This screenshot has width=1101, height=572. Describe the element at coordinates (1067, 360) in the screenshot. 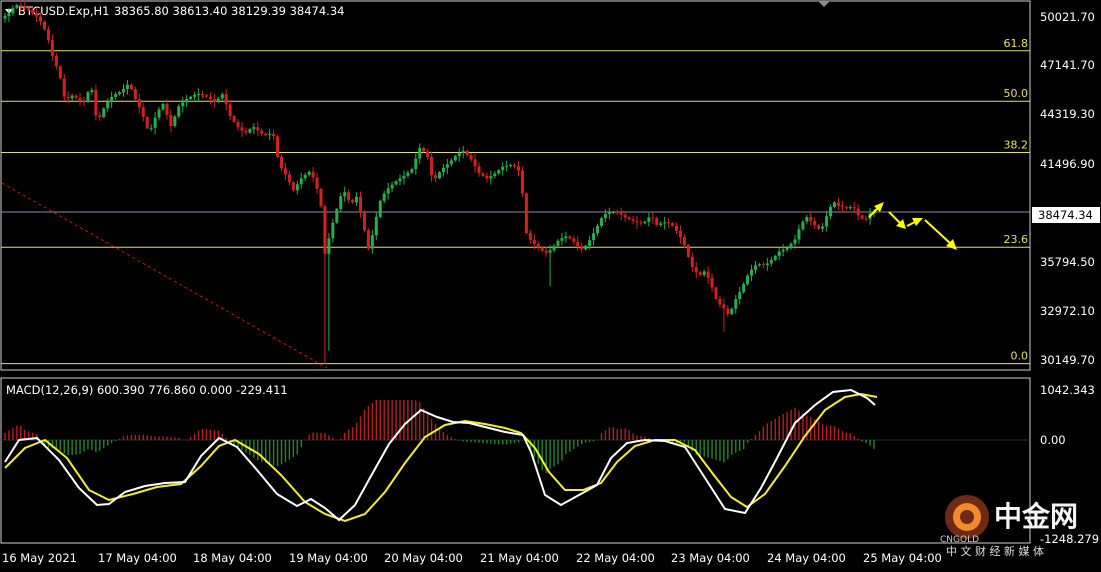

I see `price-tick: 30149.70` at that location.